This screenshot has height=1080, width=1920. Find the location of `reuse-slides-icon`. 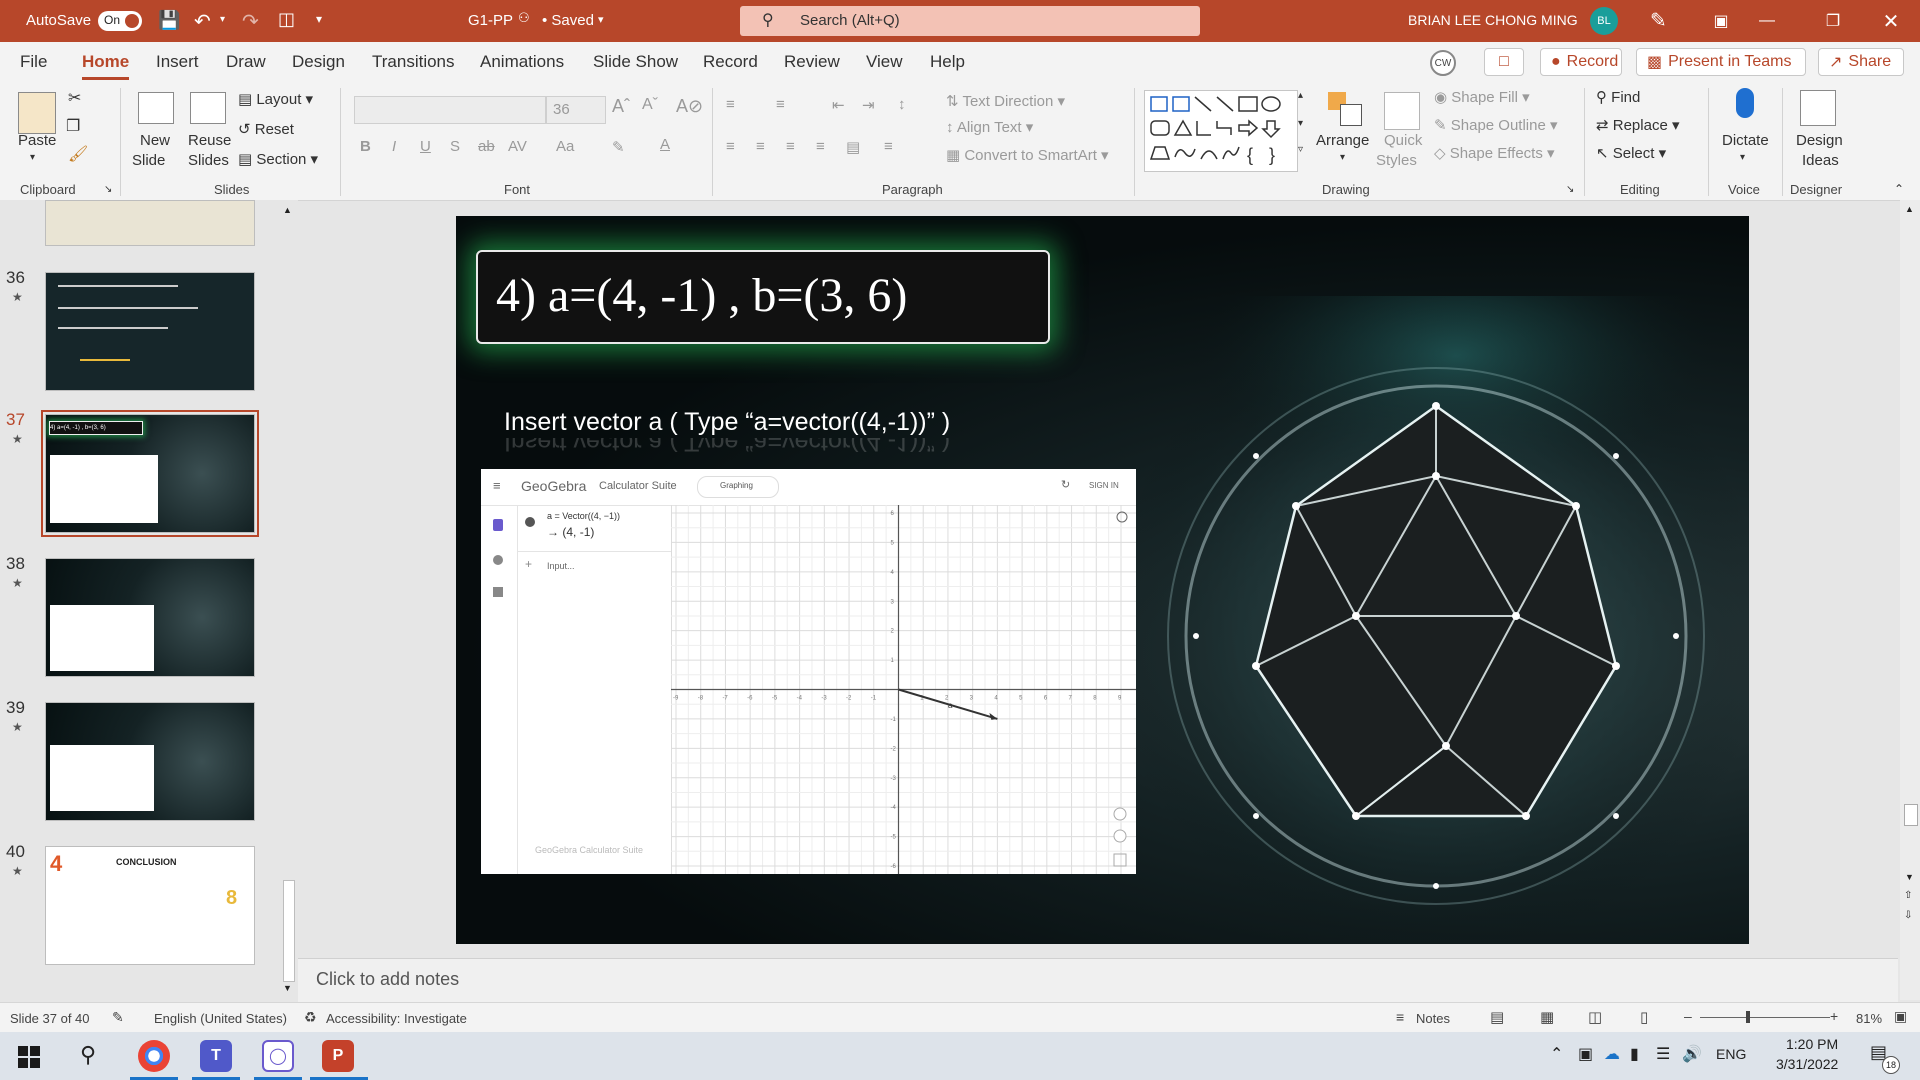

reuse-slides-icon is located at coordinates (208, 108).